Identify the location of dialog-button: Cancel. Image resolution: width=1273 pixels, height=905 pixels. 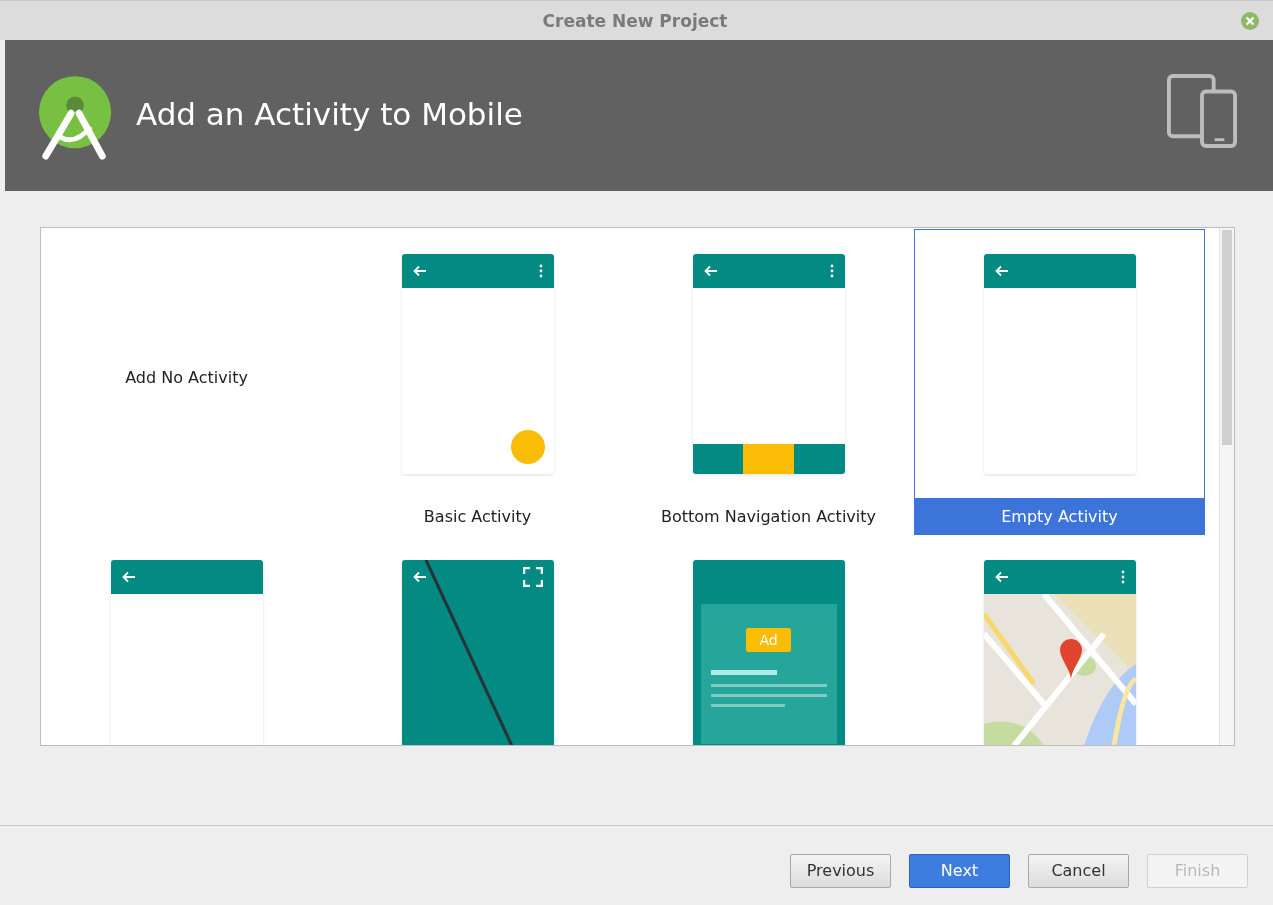
(1078, 870).